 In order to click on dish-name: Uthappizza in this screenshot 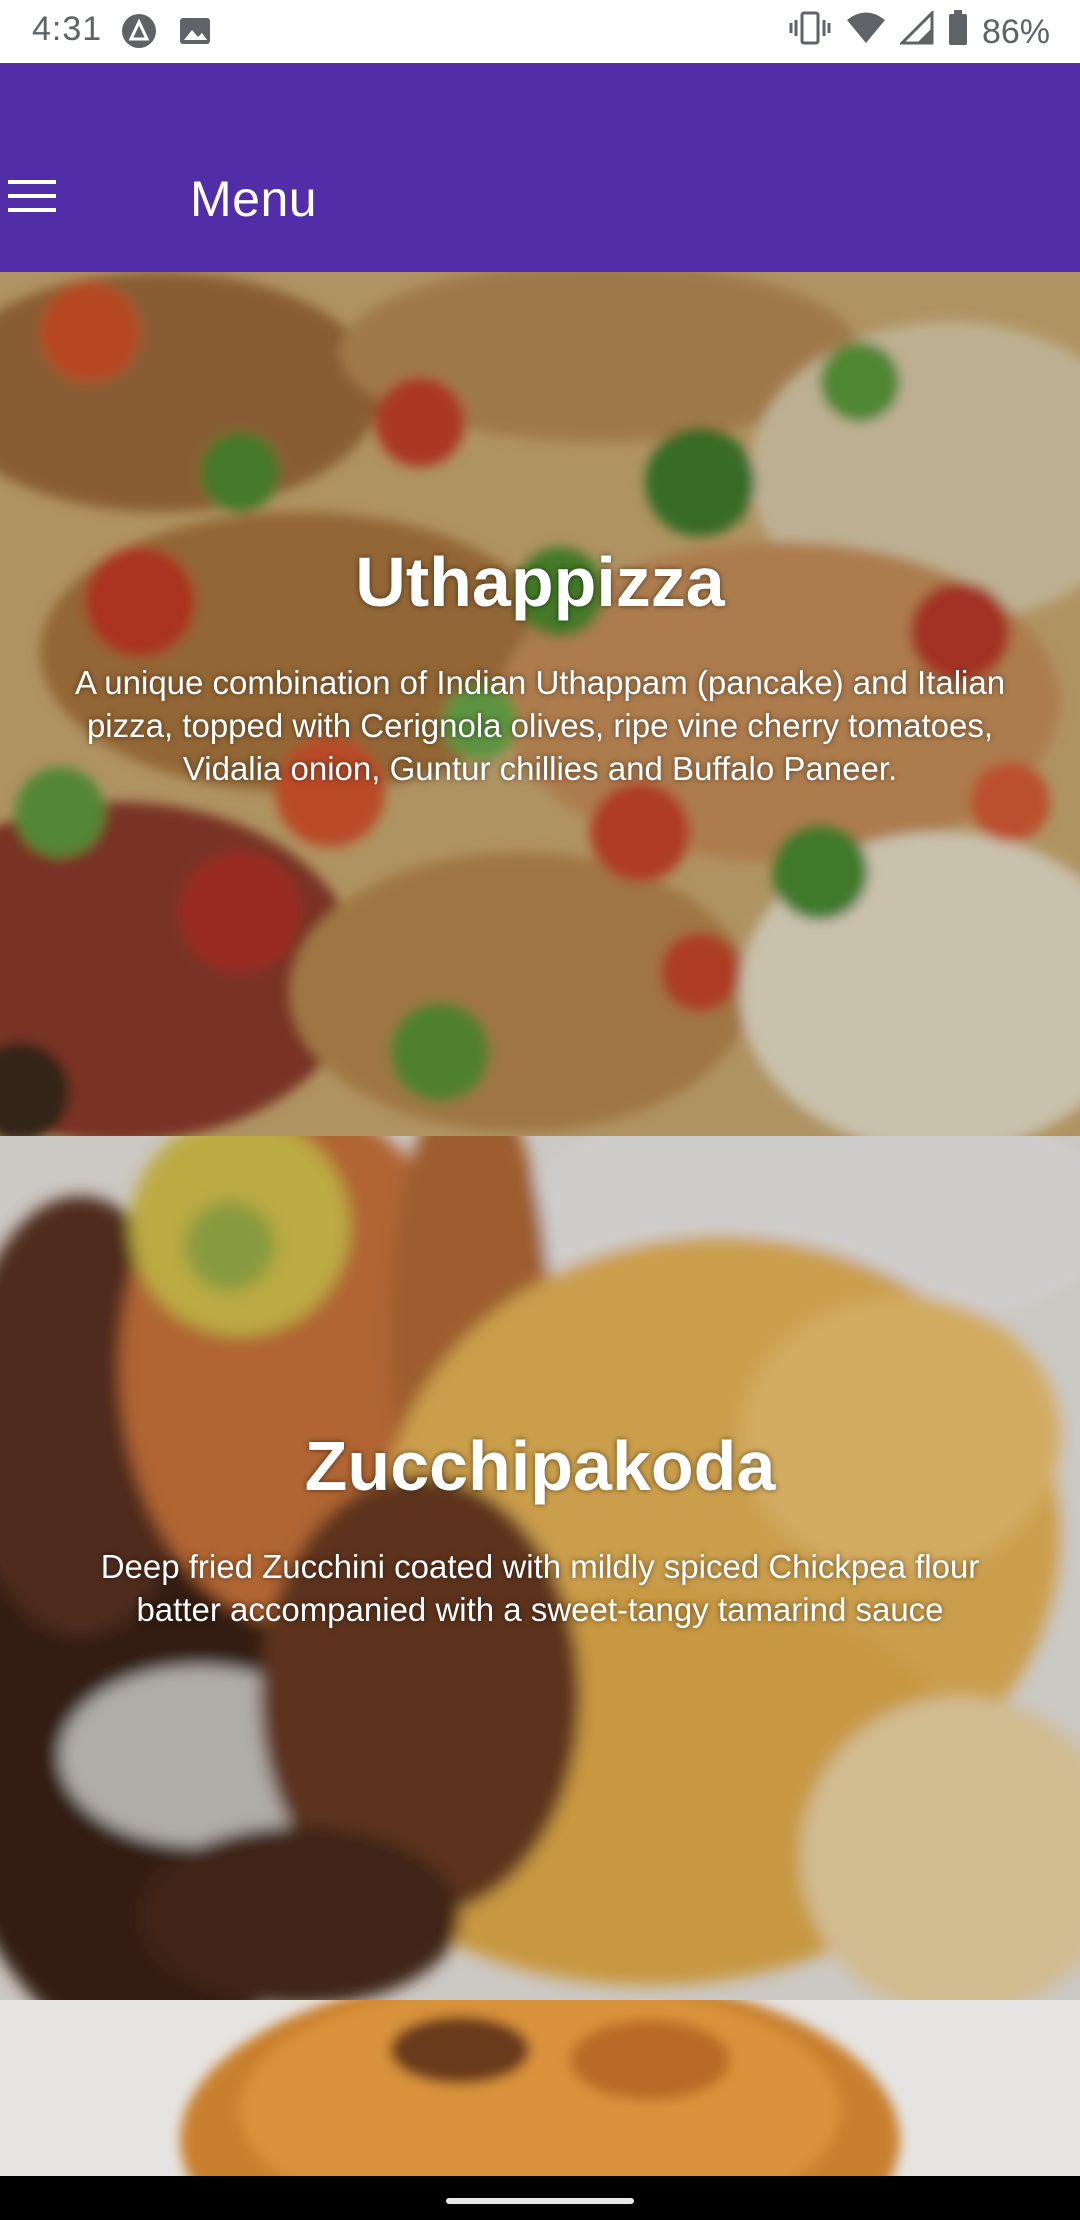, I will do `click(540, 582)`.